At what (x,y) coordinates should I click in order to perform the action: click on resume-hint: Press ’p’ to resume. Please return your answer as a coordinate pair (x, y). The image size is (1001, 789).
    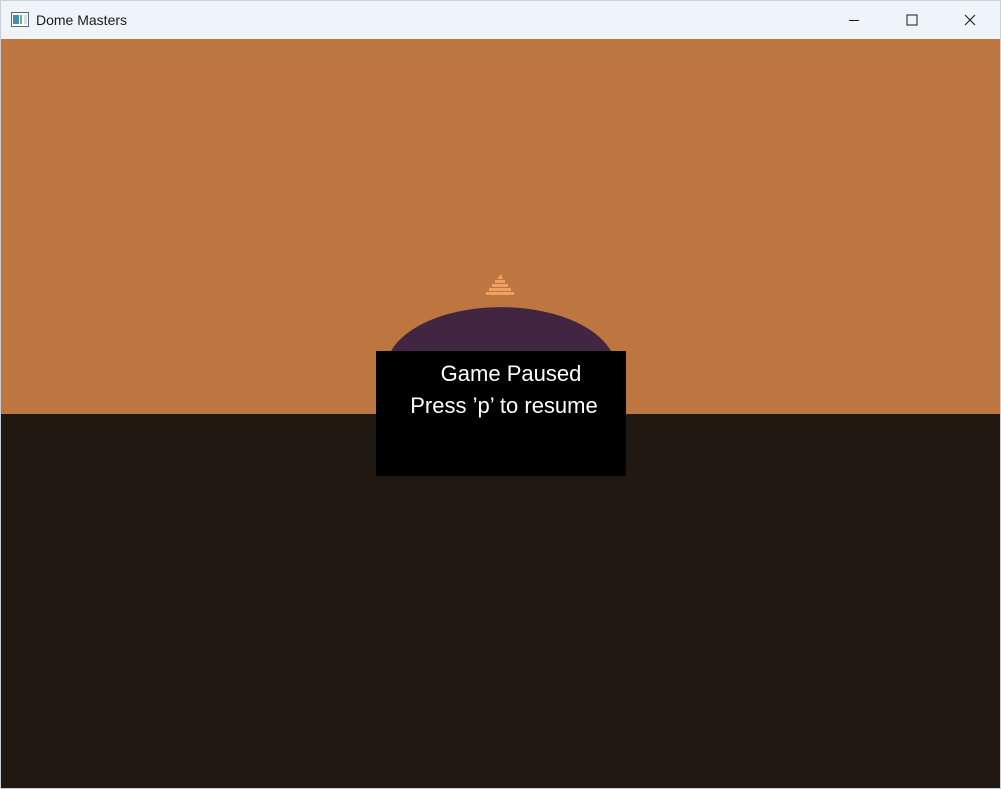
    Looking at the image, I should click on (504, 405).